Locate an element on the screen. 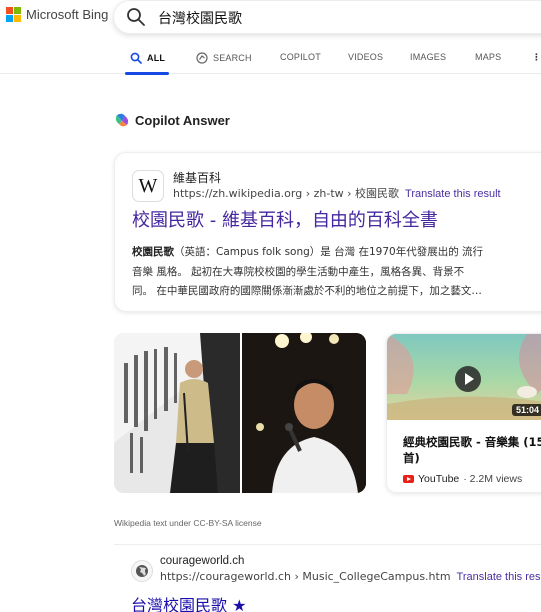 Image resolution: width=541 pixels, height=612 pixels. copilot-icon is located at coordinates (122, 120).